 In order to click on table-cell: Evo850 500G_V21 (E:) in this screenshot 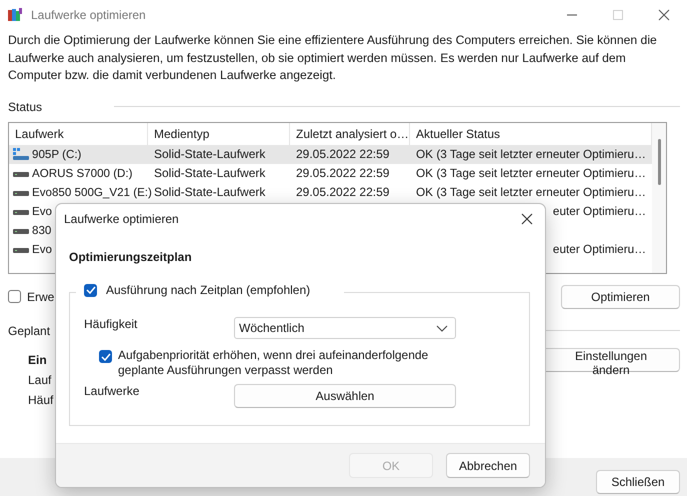, I will do `click(92, 192)`.